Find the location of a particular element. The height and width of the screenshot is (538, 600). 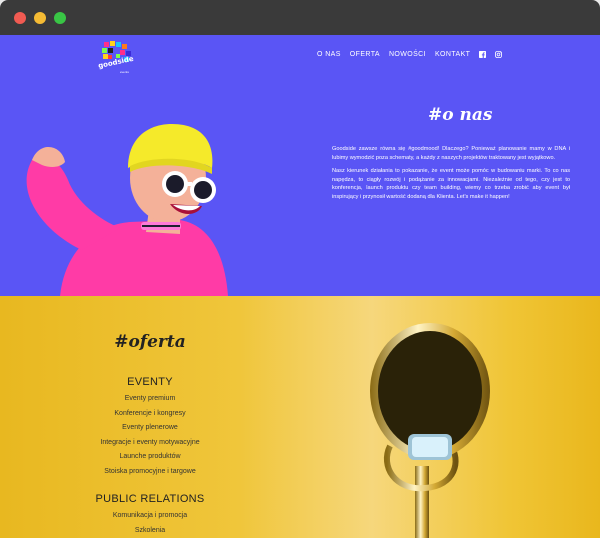

minimize-window-button is located at coordinates (40, 18).